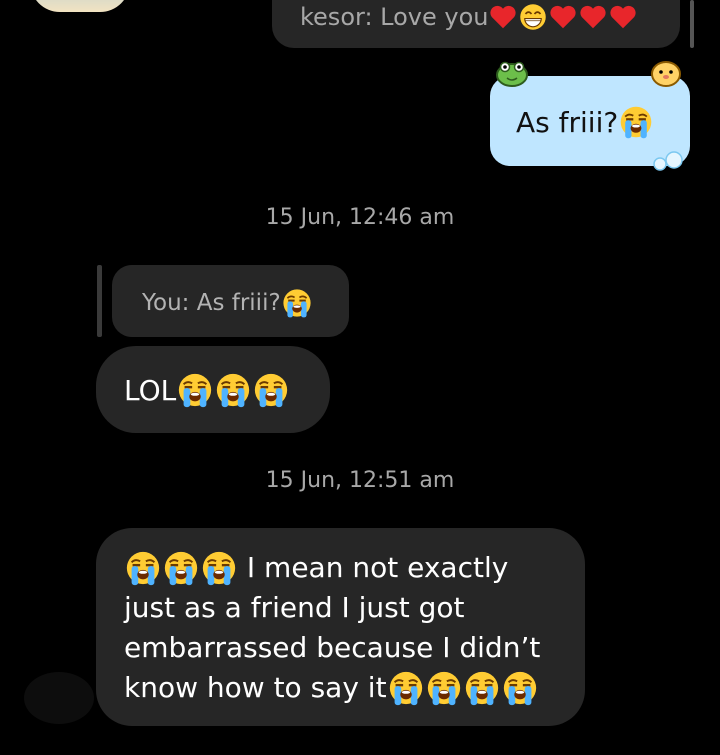  I want to click on replied-message-preview: kesor: Love you, so click(476, 24).